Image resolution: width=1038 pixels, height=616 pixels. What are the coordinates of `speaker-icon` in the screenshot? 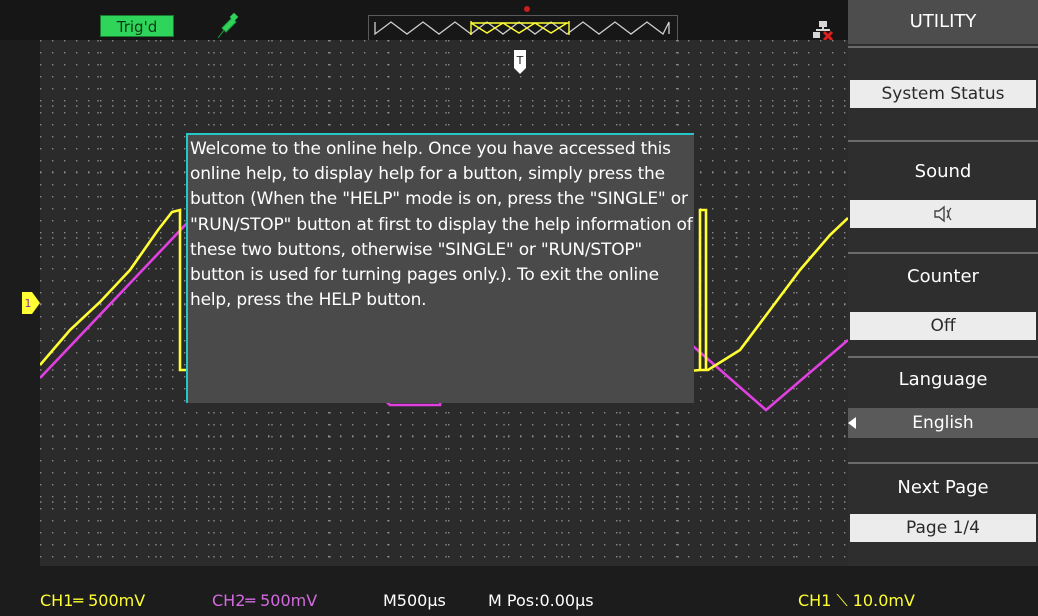 It's located at (943, 214).